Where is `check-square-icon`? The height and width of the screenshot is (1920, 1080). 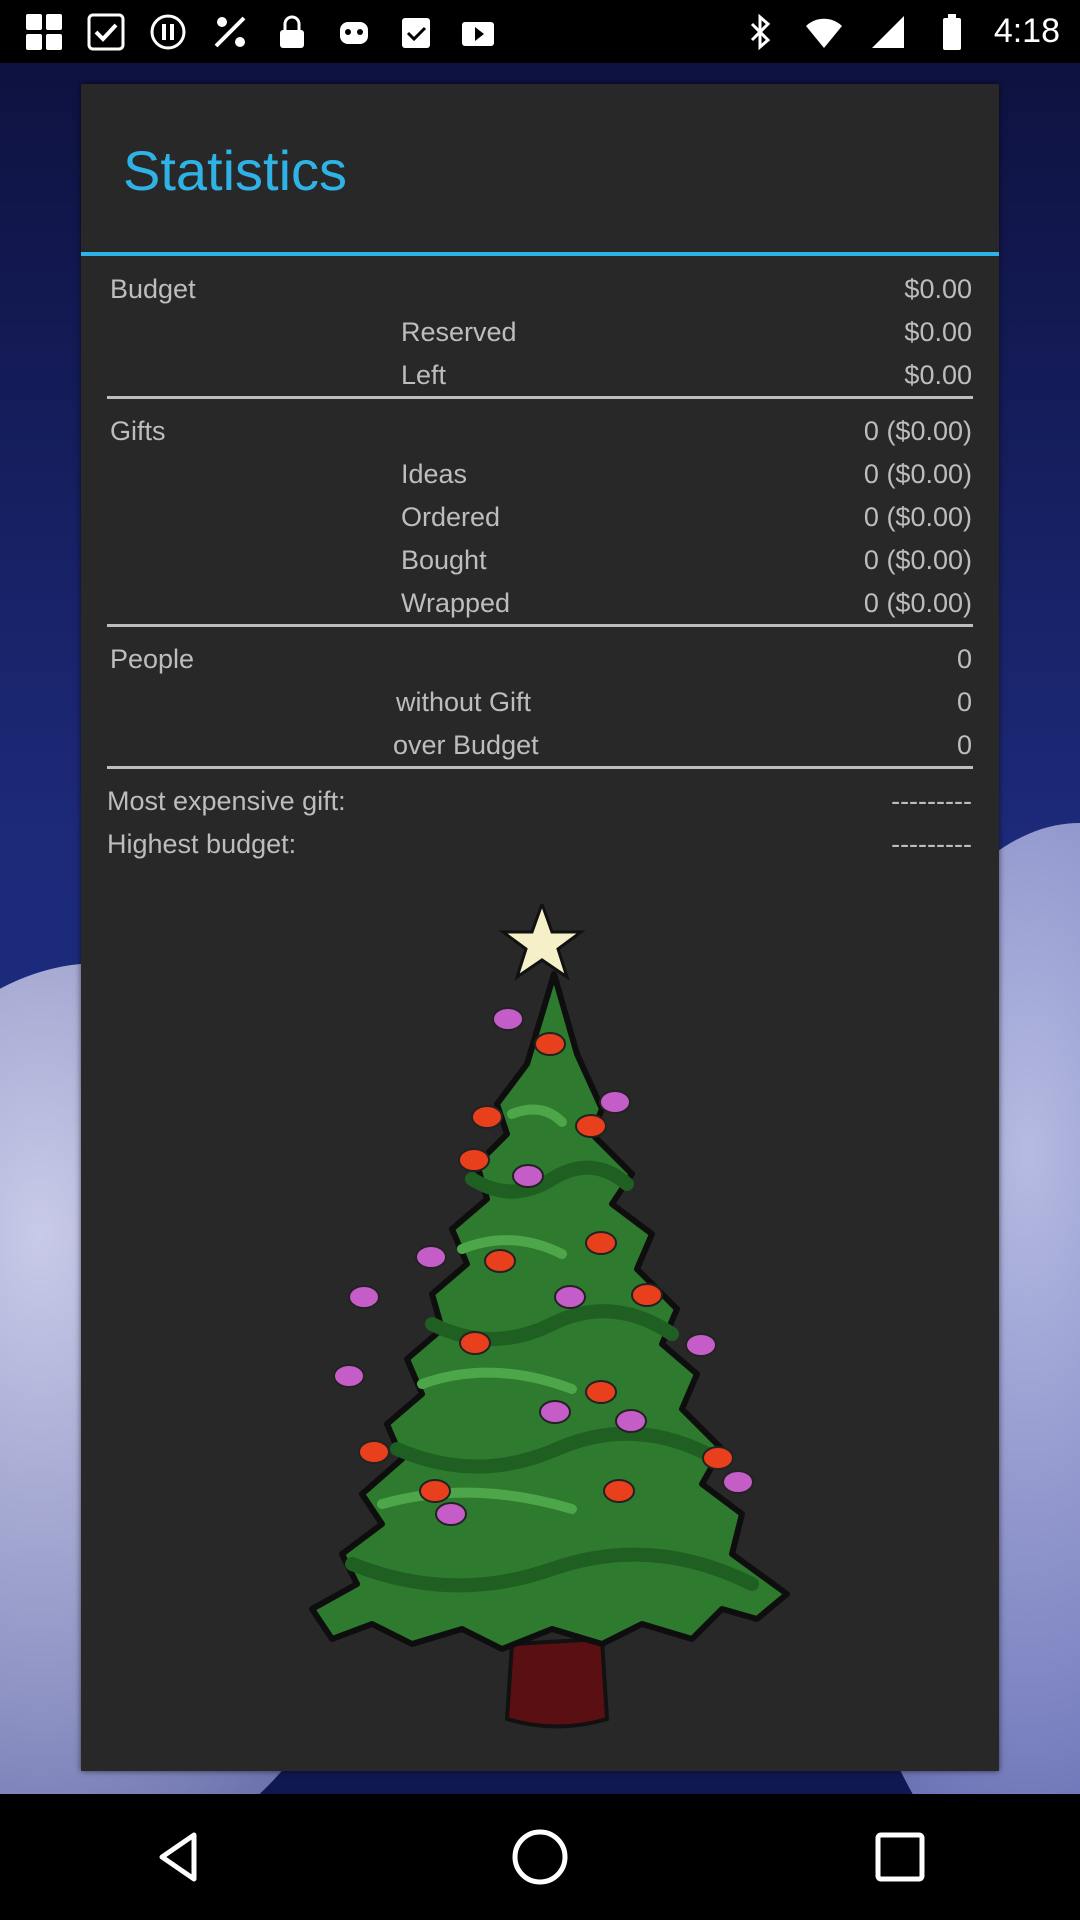 check-square-icon is located at coordinates (106, 32).